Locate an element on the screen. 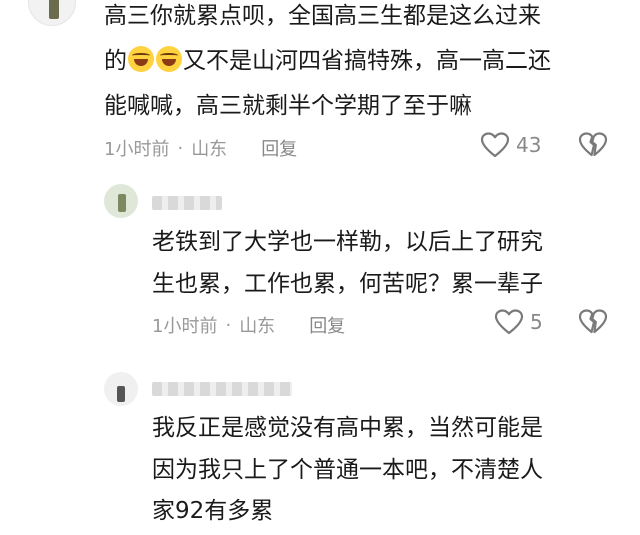 The width and height of the screenshot is (640, 535). like-count: 43 is located at coordinates (529, 145).